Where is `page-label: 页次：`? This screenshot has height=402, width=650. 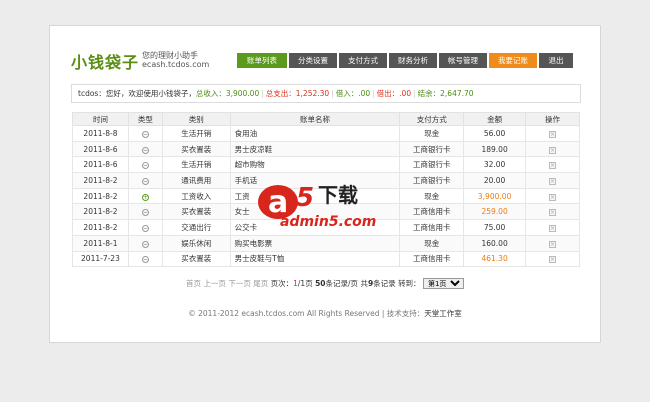 page-label: 页次： is located at coordinates (282, 283).